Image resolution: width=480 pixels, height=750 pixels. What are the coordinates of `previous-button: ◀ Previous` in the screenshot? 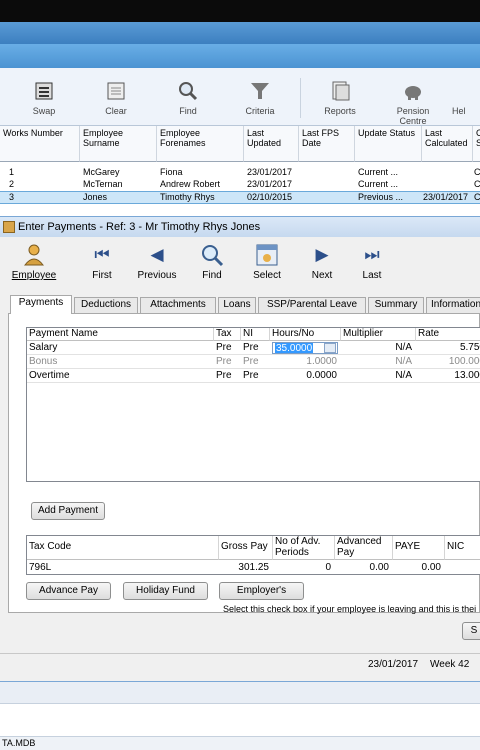 It's located at (157, 262).